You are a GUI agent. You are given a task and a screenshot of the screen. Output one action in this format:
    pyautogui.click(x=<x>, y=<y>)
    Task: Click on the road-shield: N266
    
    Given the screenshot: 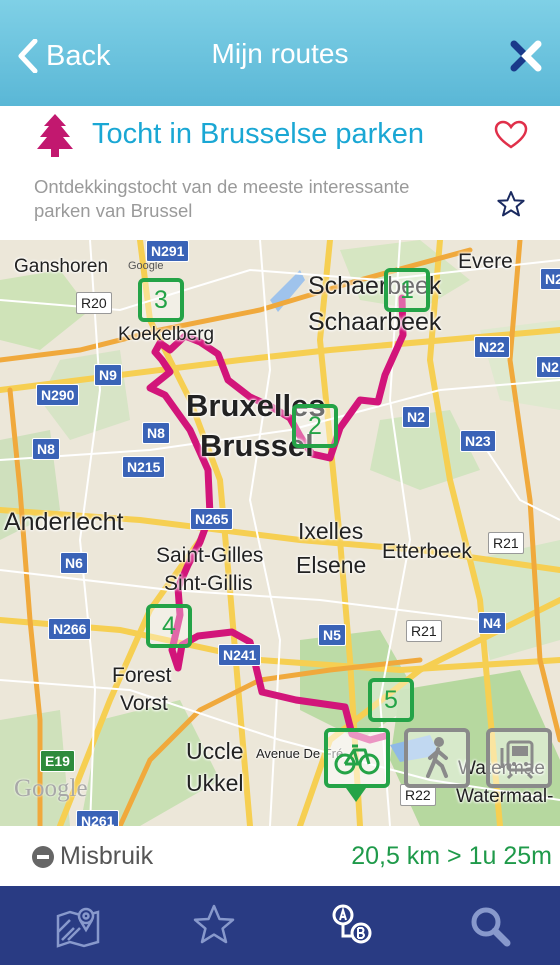 What is the action you would take?
    pyautogui.click(x=70, y=629)
    